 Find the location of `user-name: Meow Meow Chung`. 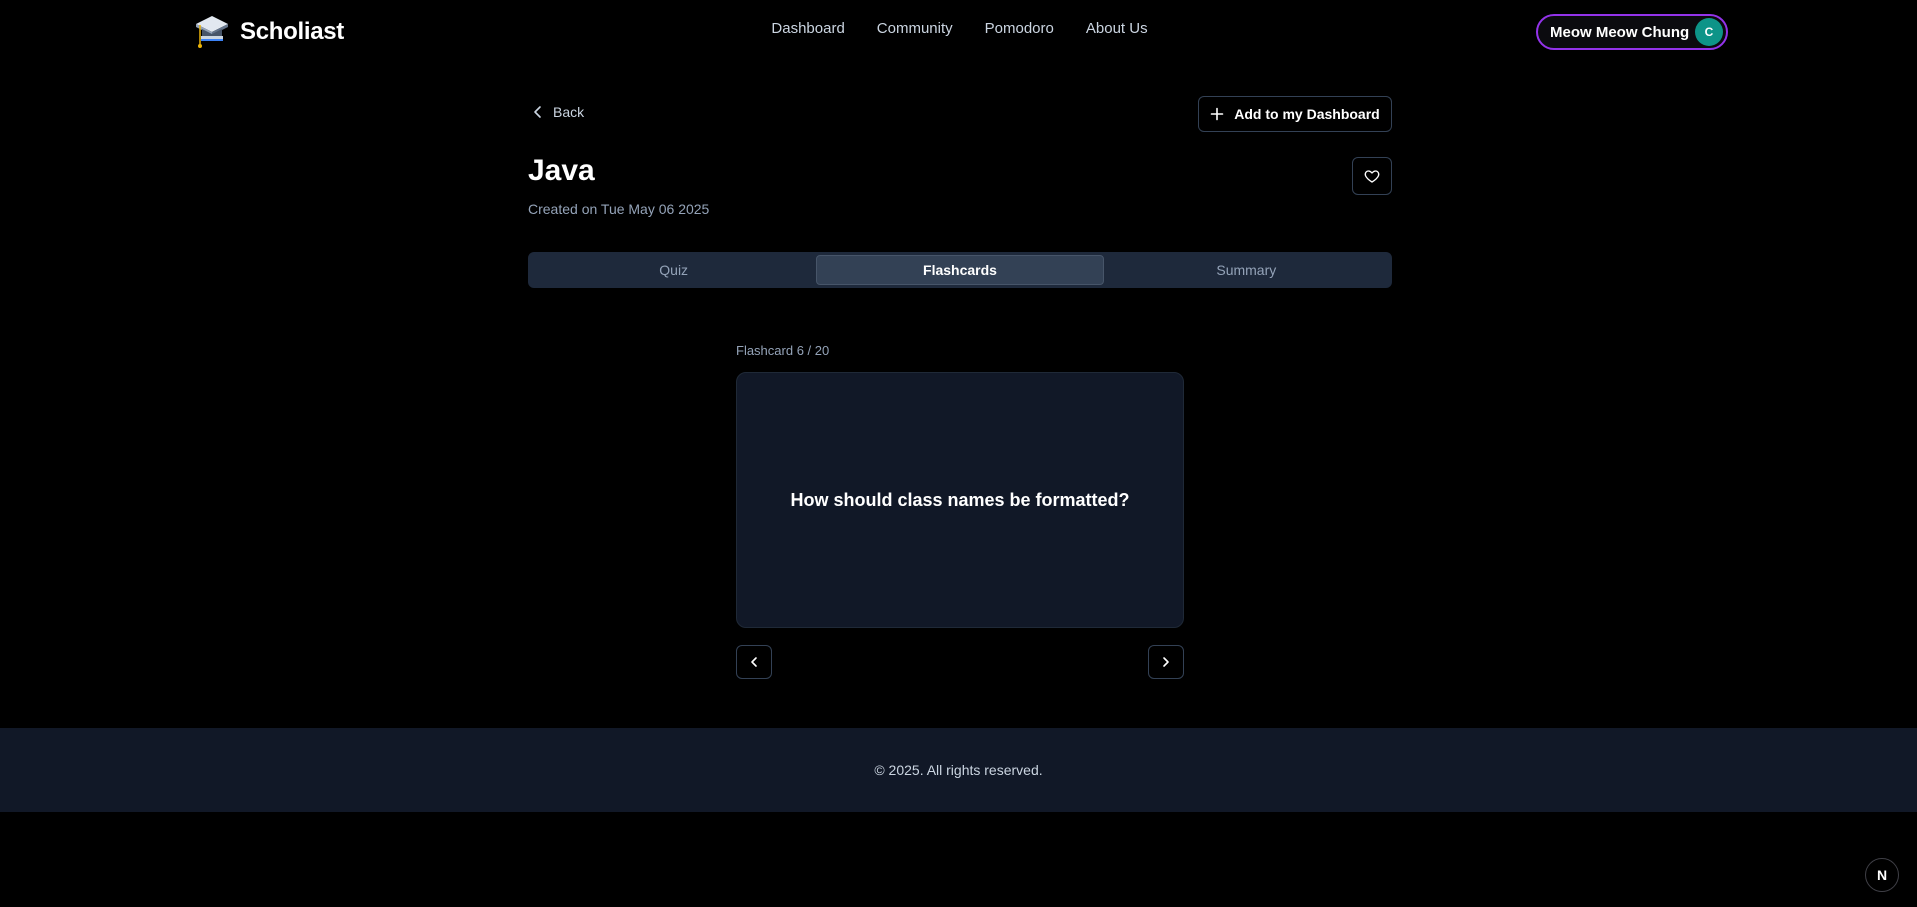

user-name: Meow Meow Chung is located at coordinates (1620, 32).